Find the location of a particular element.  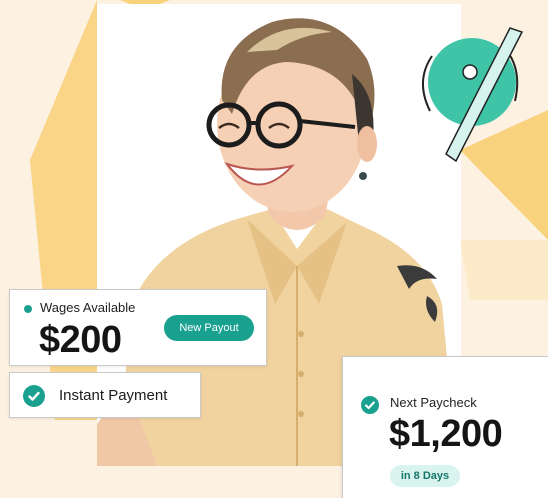

next-paycheck-label: Next Paycheck is located at coordinates (433, 402).